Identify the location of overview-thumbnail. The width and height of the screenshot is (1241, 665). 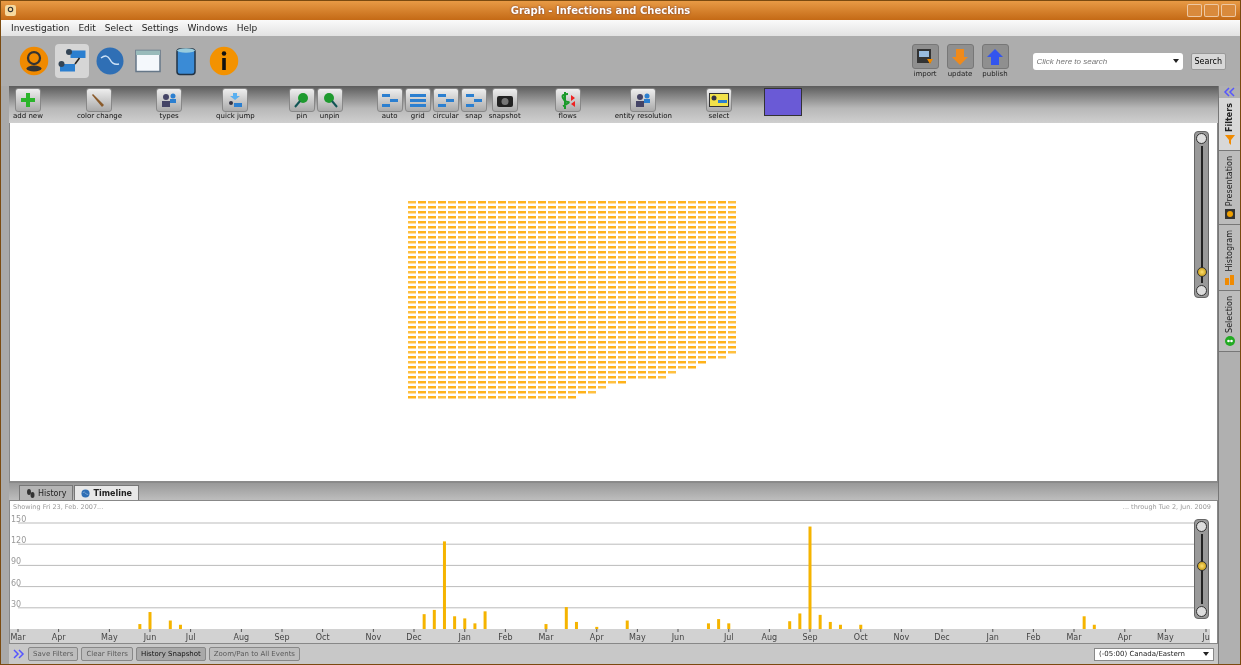
(782, 102).